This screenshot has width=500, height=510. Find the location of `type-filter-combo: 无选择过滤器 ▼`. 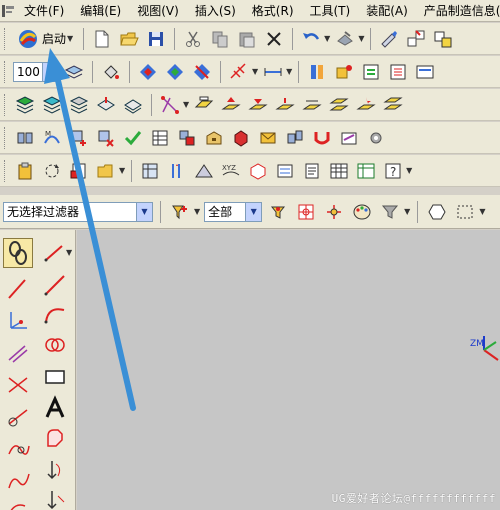

type-filter-combo: 无选择过滤器 ▼ is located at coordinates (78, 211).